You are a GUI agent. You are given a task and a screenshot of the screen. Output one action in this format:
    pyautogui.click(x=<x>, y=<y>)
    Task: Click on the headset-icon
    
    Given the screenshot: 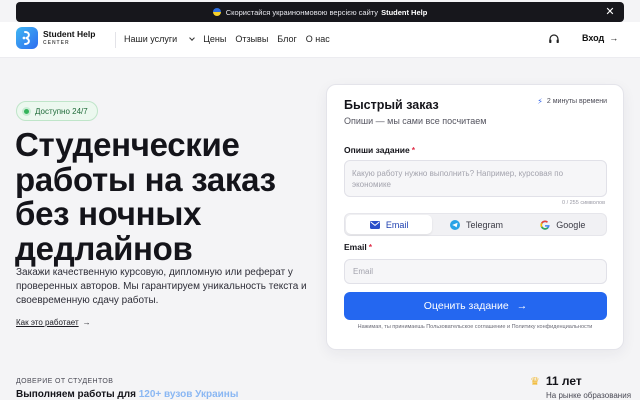 What is the action you would take?
    pyautogui.click(x=554, y=39)
    